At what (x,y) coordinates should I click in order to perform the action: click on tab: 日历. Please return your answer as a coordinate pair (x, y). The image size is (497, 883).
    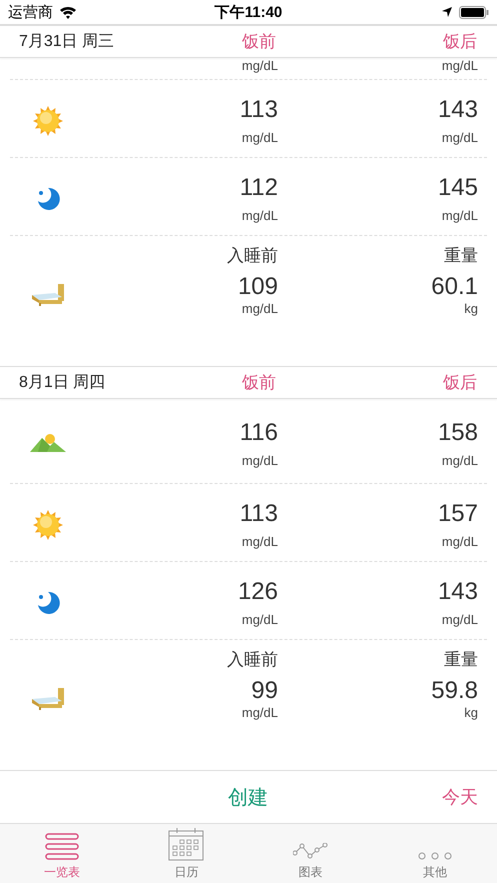
    Looking at the image, I should click on (186, 853).